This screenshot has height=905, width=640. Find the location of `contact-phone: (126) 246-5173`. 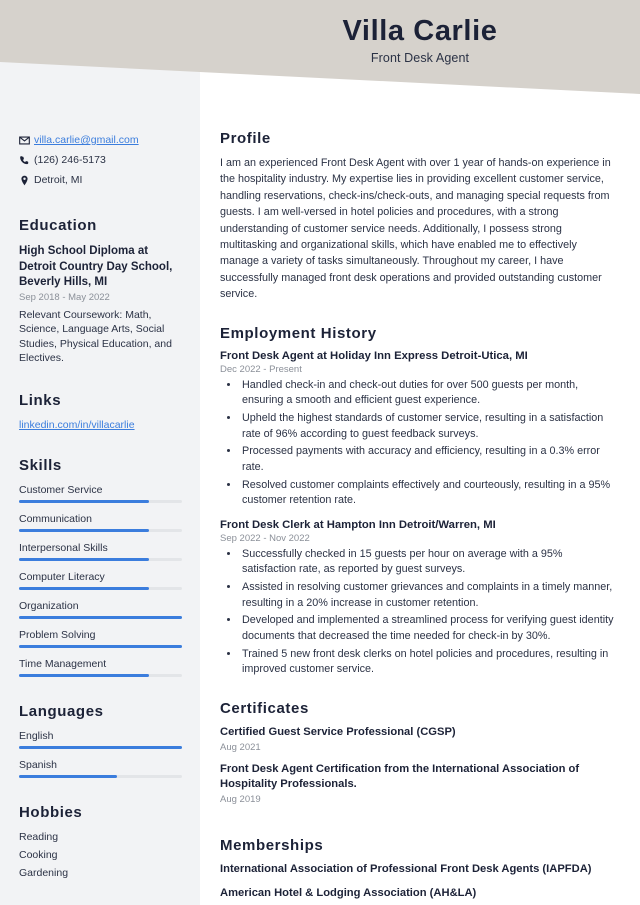

contact-phone: (126) 246-5173 is located at coordinates (100, 160).